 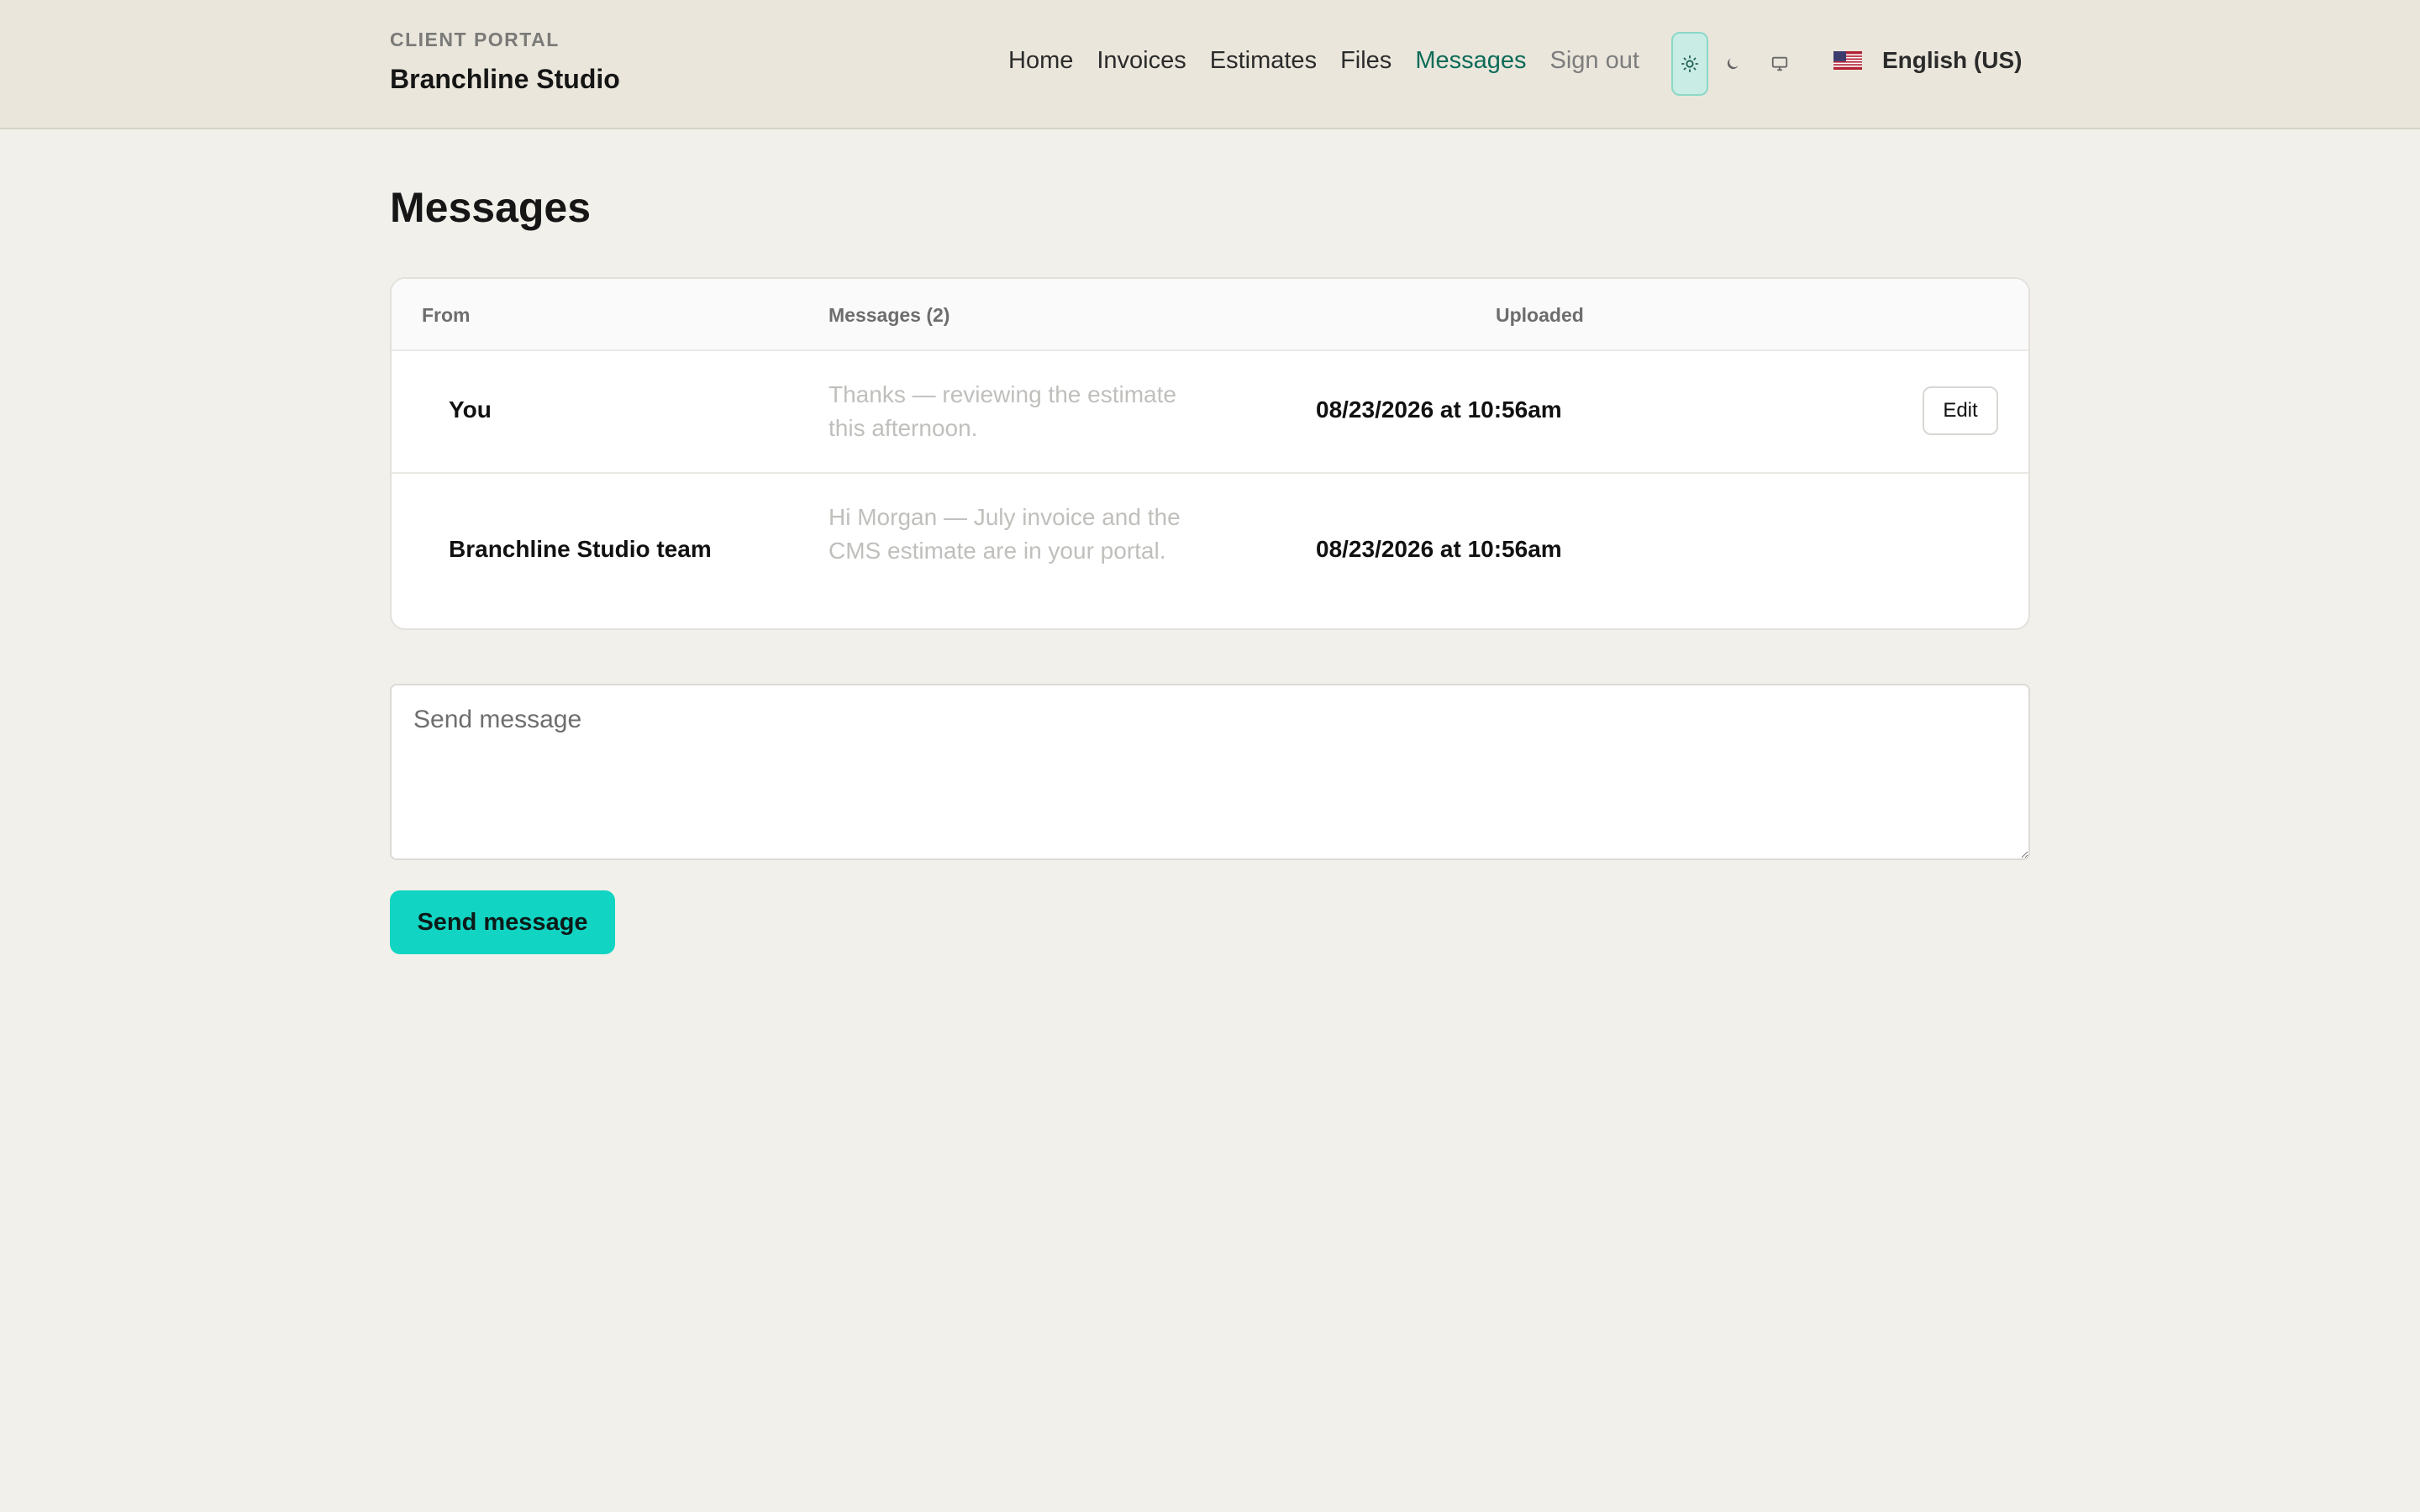 I want to click on edit-button: Edit, so click(x=1961, y=410).